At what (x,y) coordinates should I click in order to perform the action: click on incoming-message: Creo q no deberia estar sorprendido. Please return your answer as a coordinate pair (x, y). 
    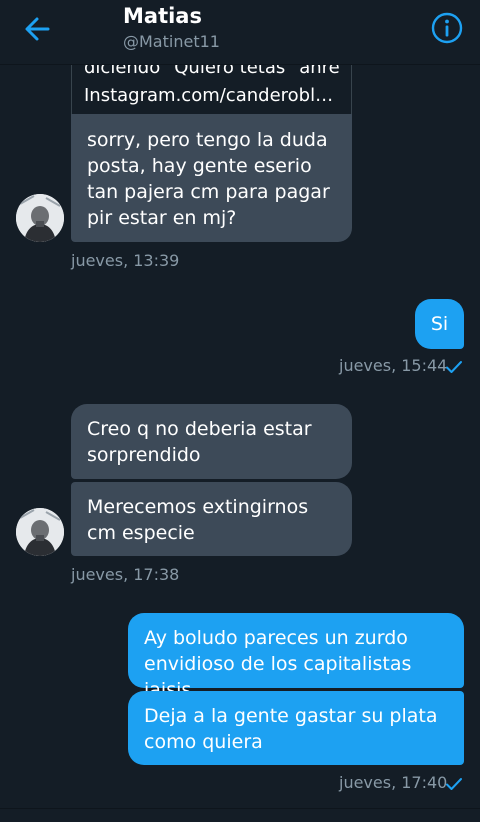
    Looking at the image, I should click on (211, 441).